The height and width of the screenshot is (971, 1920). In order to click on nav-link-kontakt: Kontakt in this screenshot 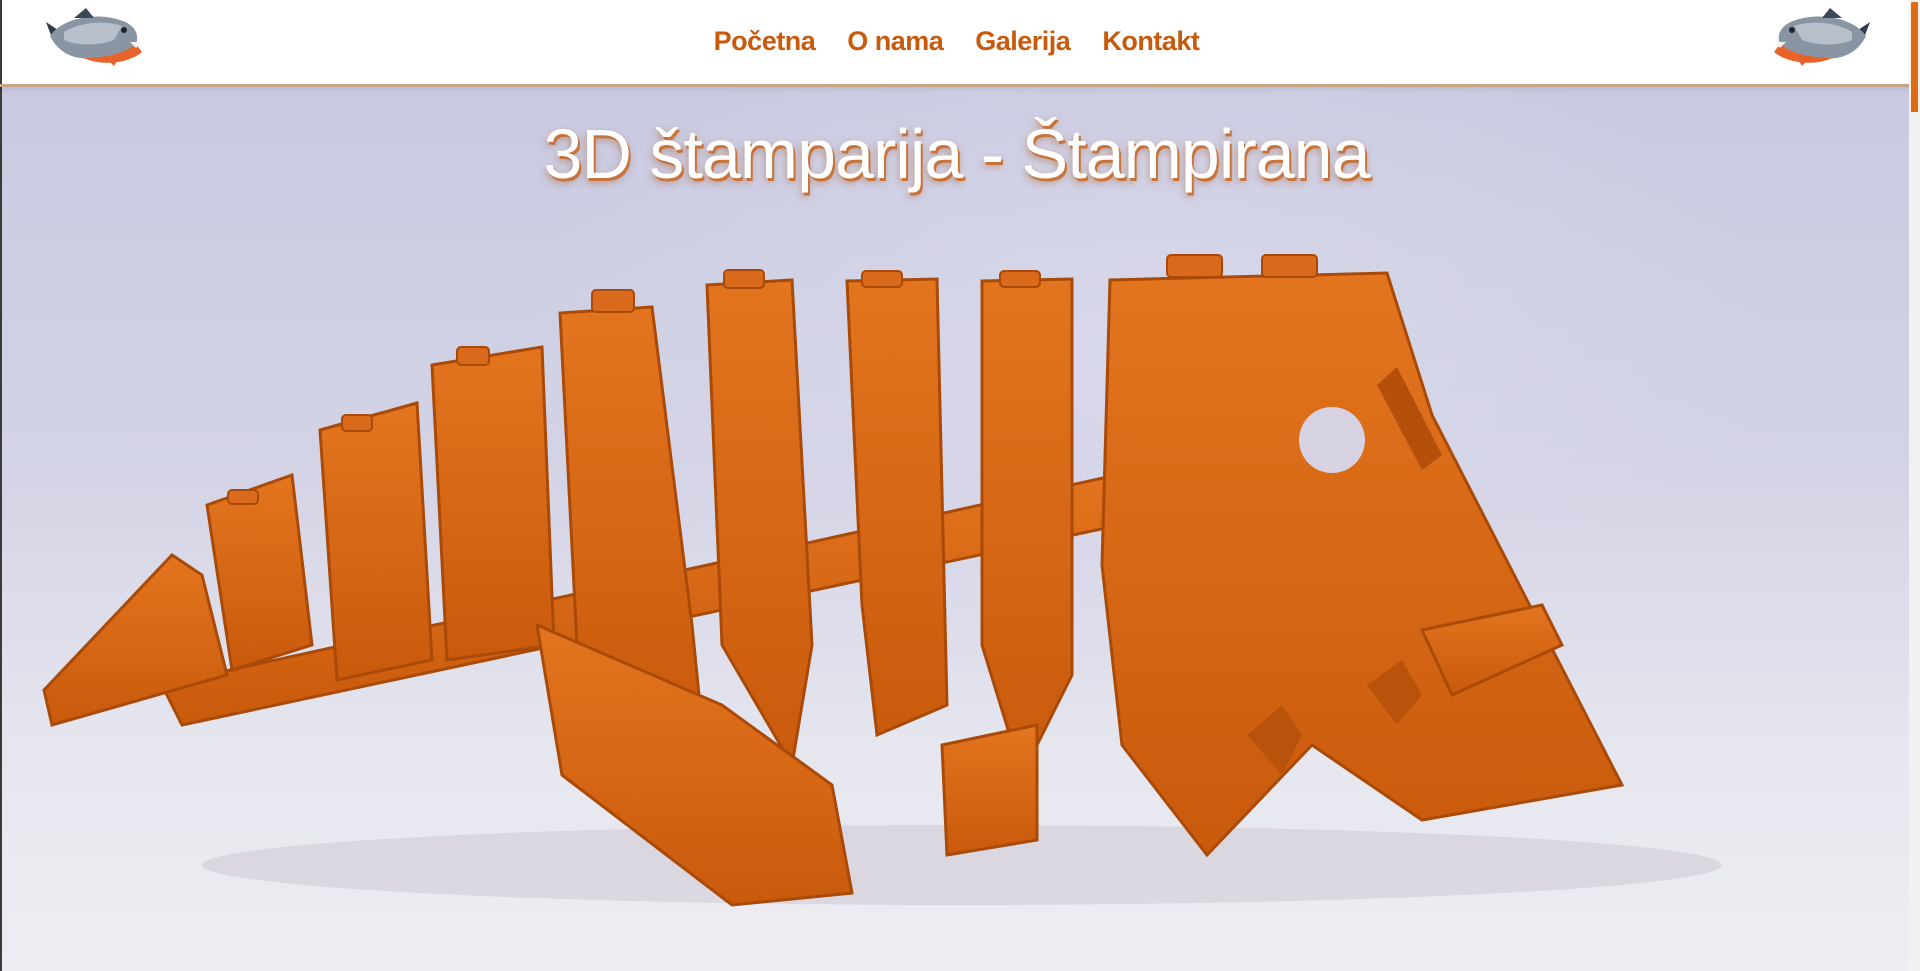, I will do `click(1151, 41)`.